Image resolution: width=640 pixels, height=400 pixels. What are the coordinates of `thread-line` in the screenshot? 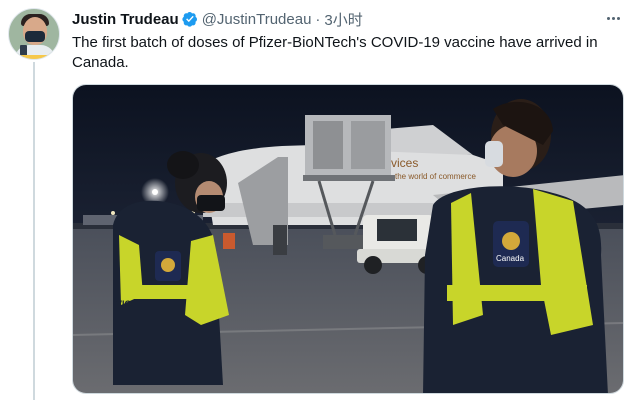 It's located at (34, 231).